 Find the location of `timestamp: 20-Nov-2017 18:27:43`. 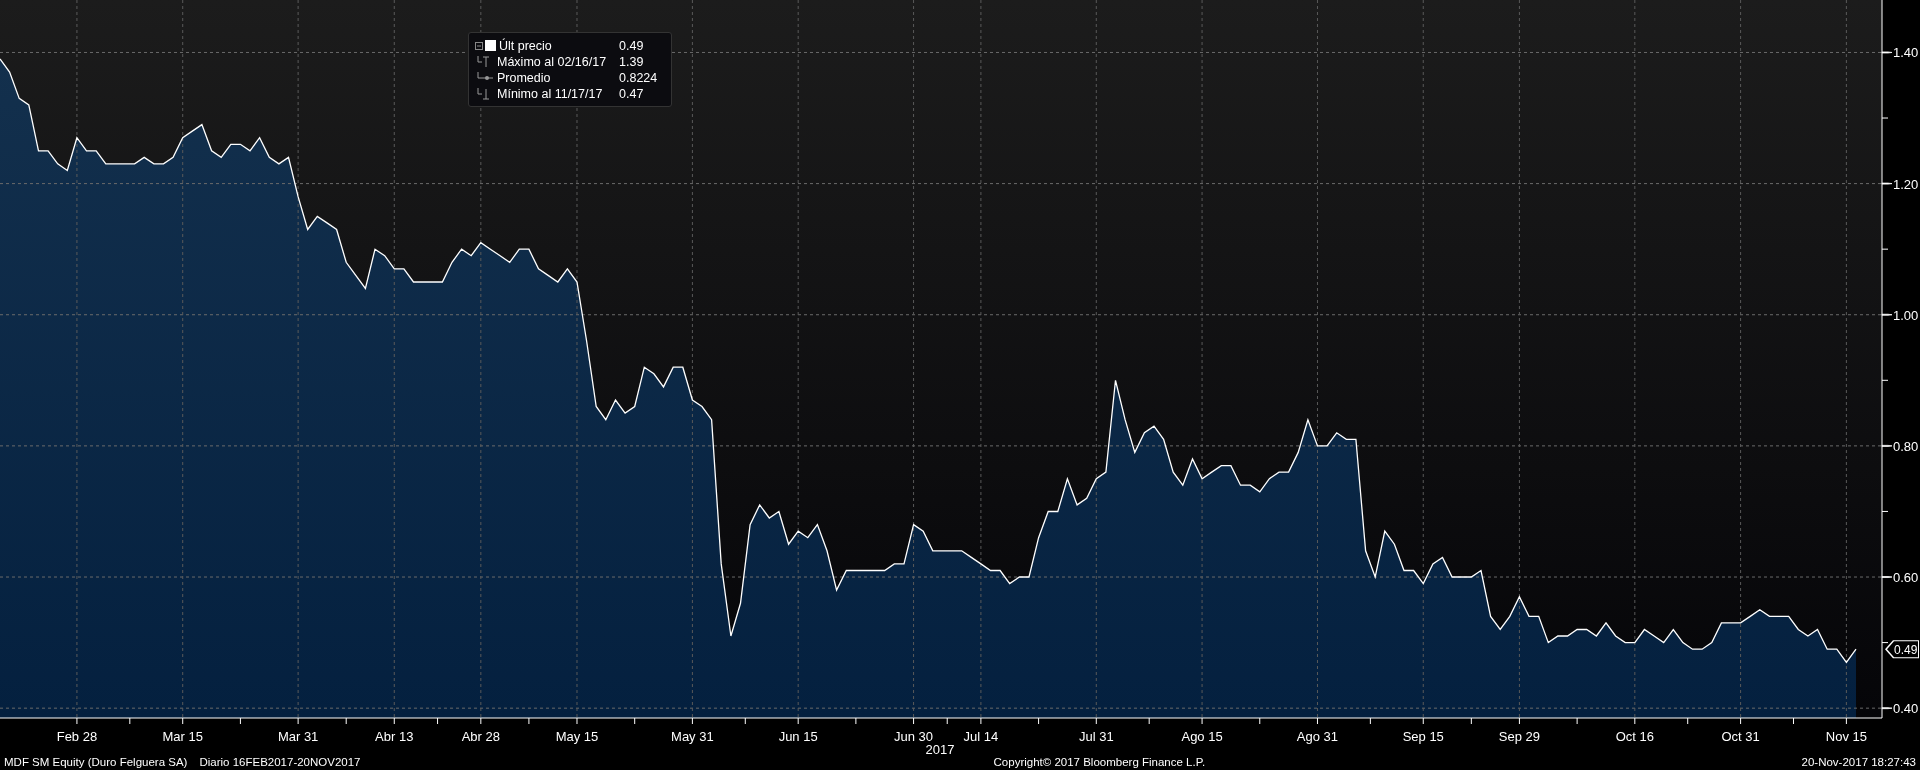

timestamp: 20-Nov-2017 18:27:43 is located at coordinates (1858, 762).